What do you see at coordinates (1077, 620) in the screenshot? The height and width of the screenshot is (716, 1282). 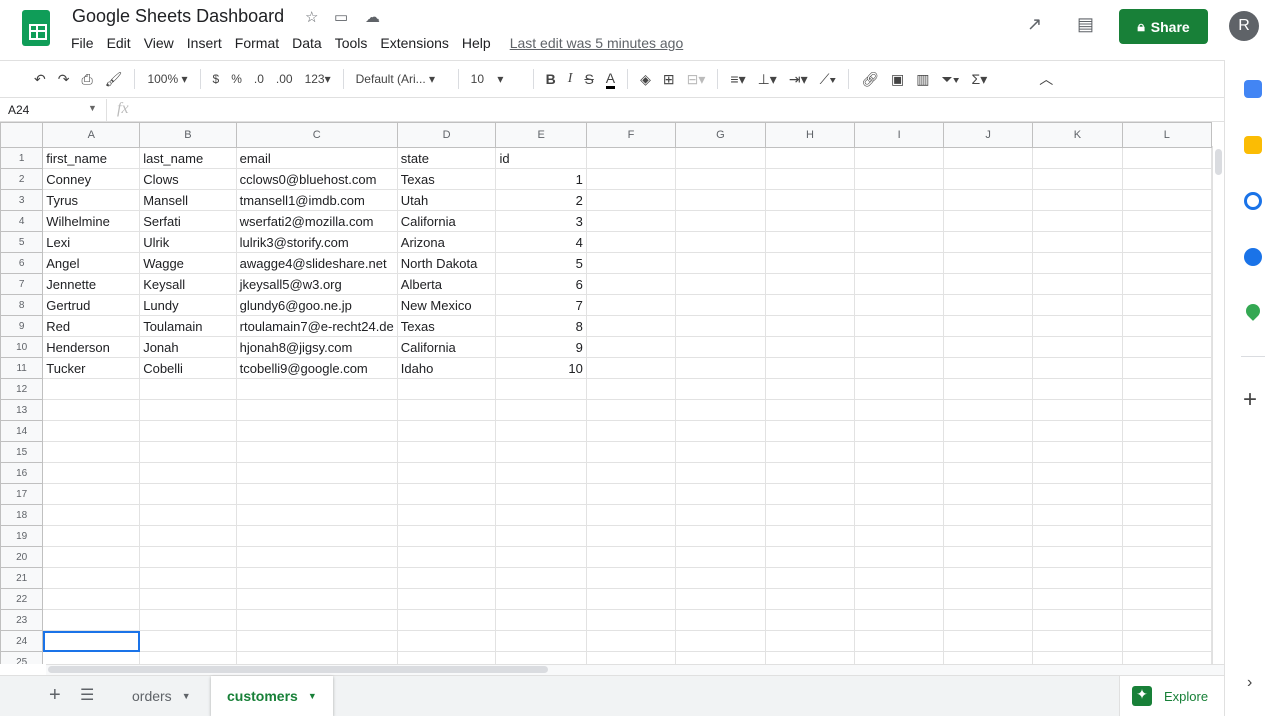 I see `cell-k23` at bounding box center [1077, 620].